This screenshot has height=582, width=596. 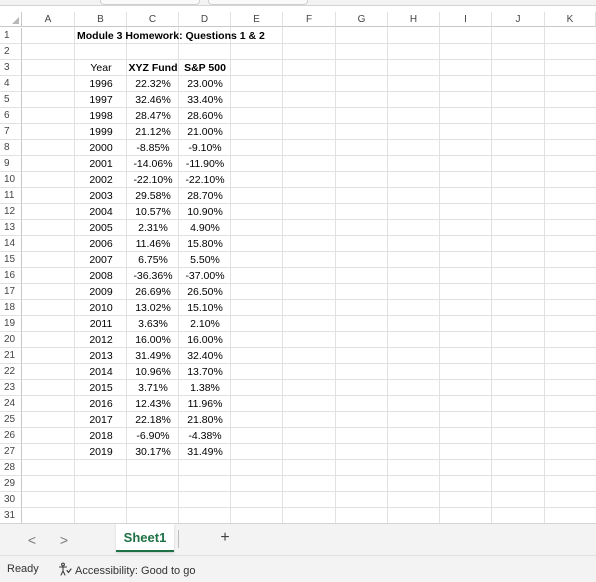 What do you see at coordinates (101, 276) in the screenshot?
I see `year-cell: 2008` at bounding box center [101, 276].